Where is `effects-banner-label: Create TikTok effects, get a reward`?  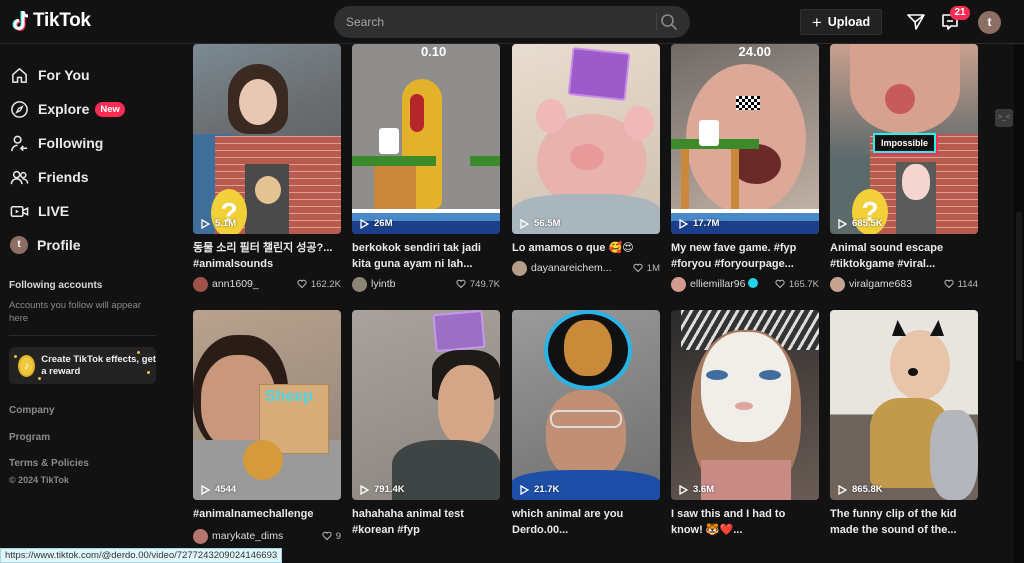 effects-banner-label: Create TikTok effects, get a reward is located at coordinates (98, 365).